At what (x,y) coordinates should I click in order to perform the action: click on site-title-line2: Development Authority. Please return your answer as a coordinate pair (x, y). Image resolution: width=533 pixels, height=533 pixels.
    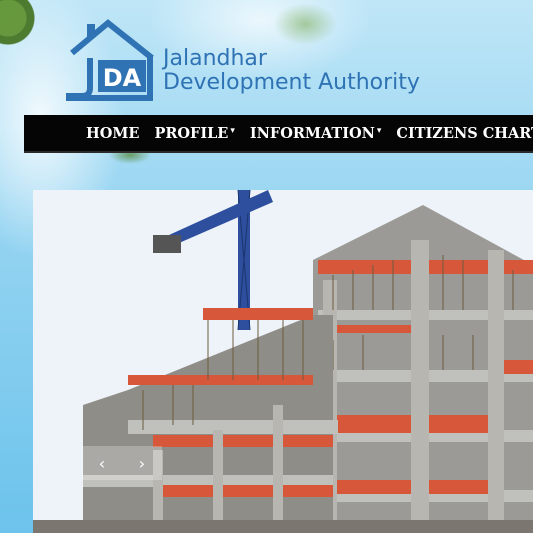
    Looking at the image, I should click on (291, 82).